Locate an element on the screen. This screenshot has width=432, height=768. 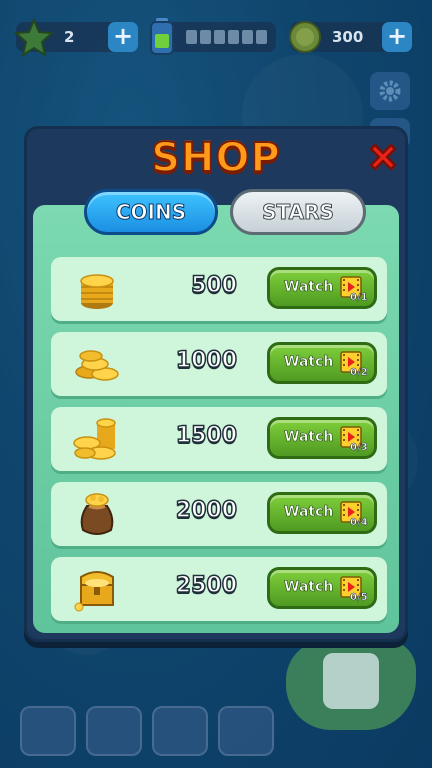
coins-value: 300 is located at coordinates (348, 37).